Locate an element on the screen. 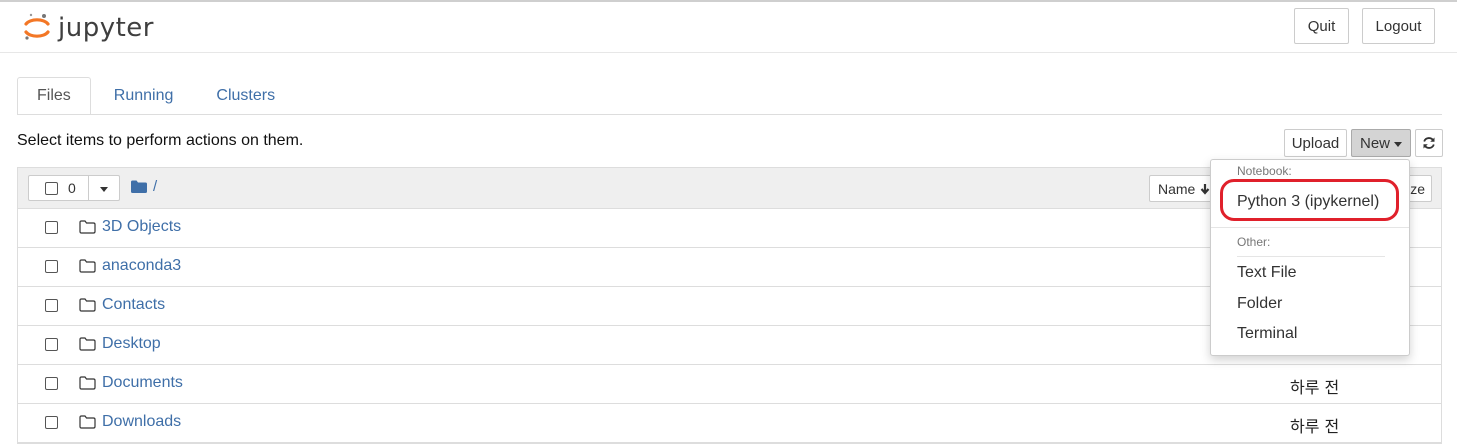 The height and width of the screenshot is (445, 1457). selected-count: 0 is located at coordinates (72, 188).